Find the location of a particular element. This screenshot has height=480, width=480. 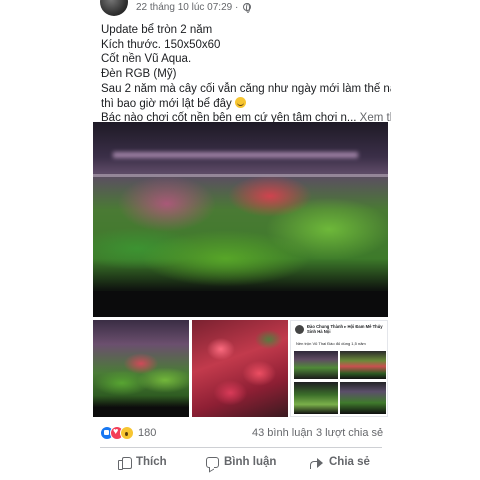

thumbs-up-icon is located at coordinates (125, 463).